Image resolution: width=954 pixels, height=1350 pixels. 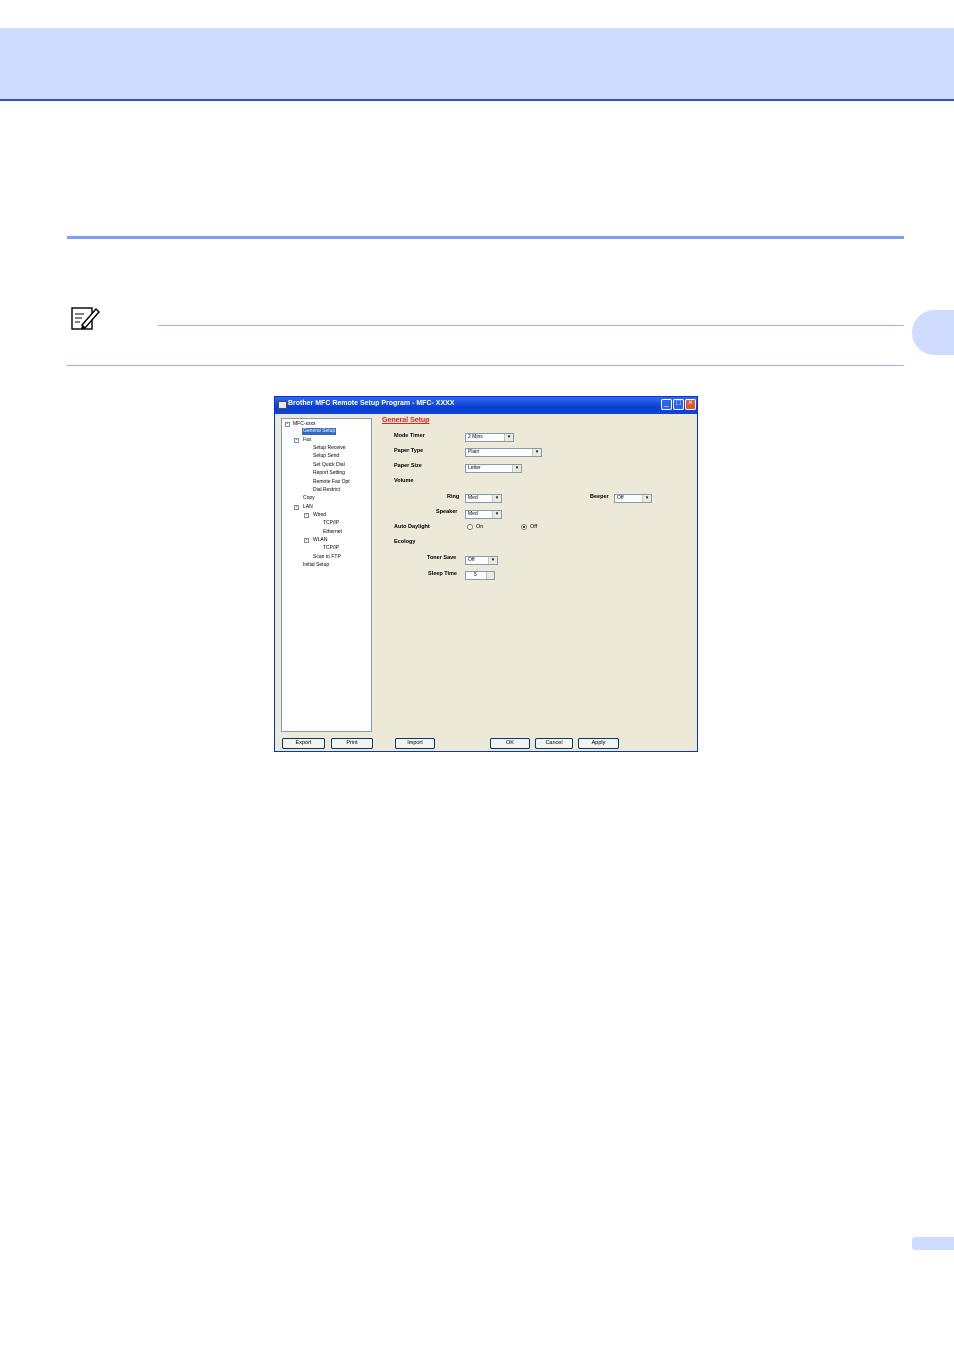 I want to click on tree-item-wired-tcpip: TCP/IP, so click(x=331, y=523).